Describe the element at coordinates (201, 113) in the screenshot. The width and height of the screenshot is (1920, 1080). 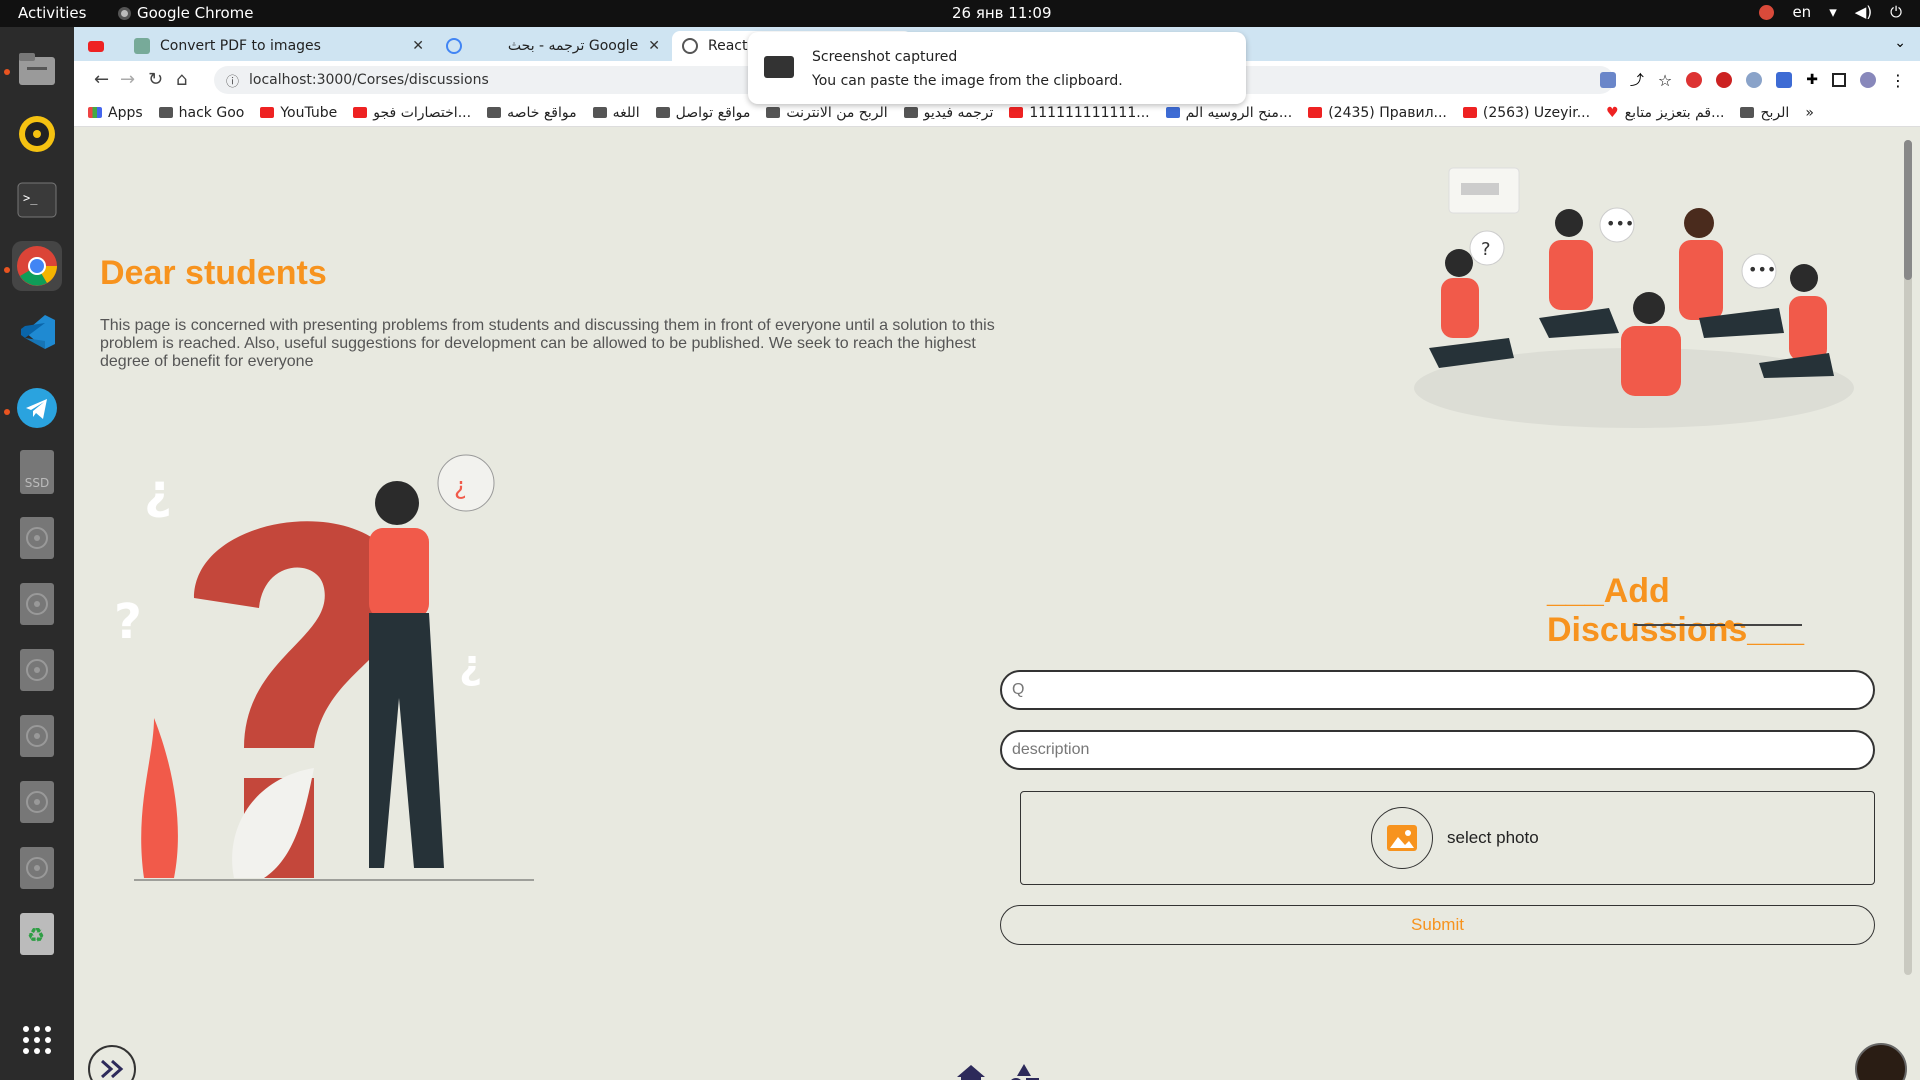
I see `bookmark-item: hack Goo` at that location.